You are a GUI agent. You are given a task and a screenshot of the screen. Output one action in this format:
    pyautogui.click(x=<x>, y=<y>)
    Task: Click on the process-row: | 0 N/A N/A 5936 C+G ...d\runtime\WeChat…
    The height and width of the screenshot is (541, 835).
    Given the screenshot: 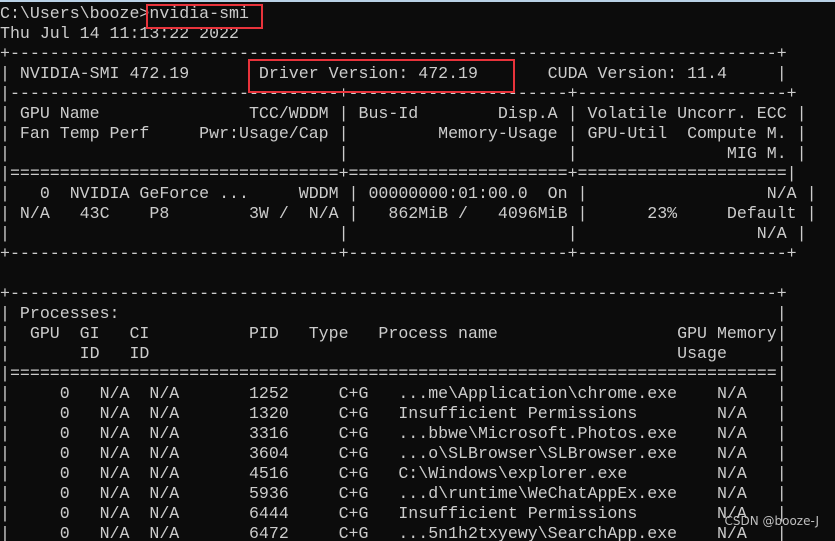 What is the action you would take?
    pyautogui.click(x=393, y=493)
    